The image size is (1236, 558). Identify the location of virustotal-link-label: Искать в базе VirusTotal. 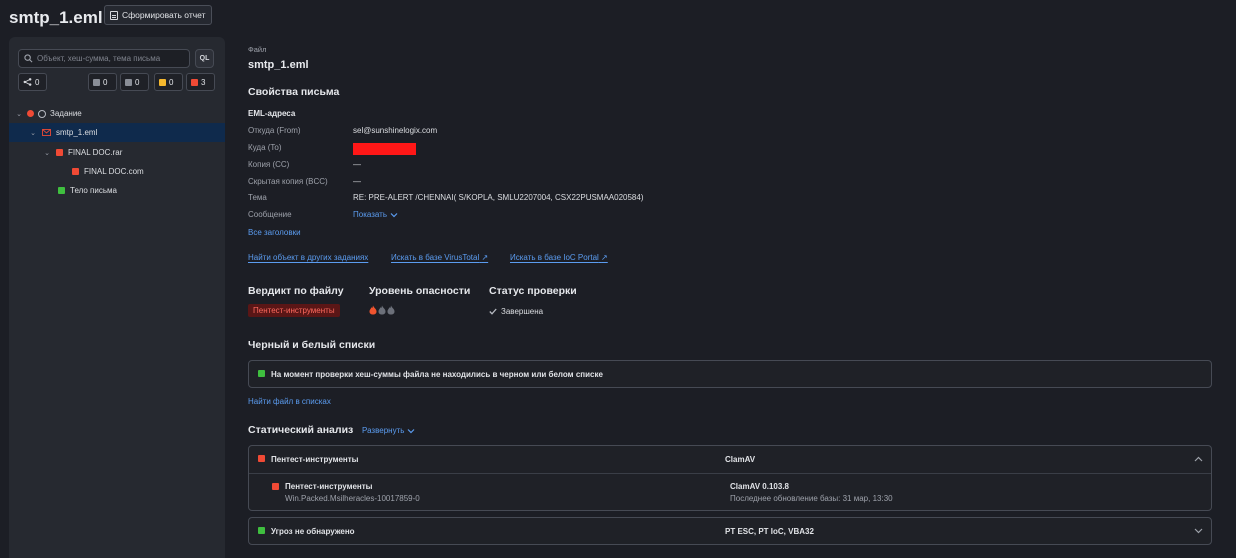
(435, 257).